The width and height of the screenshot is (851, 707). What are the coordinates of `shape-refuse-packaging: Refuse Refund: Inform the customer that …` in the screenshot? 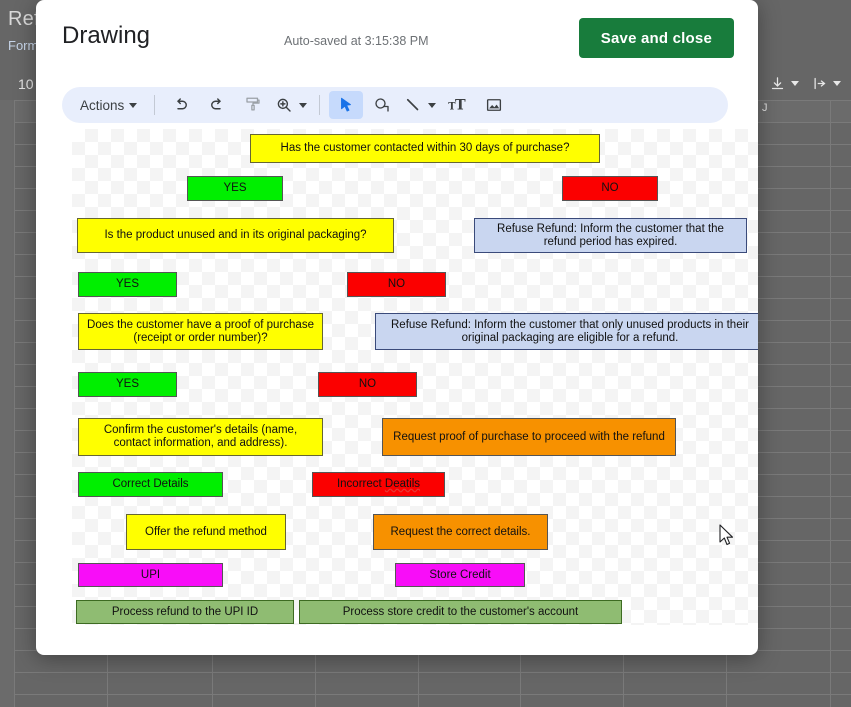 It's located at (566, 331).